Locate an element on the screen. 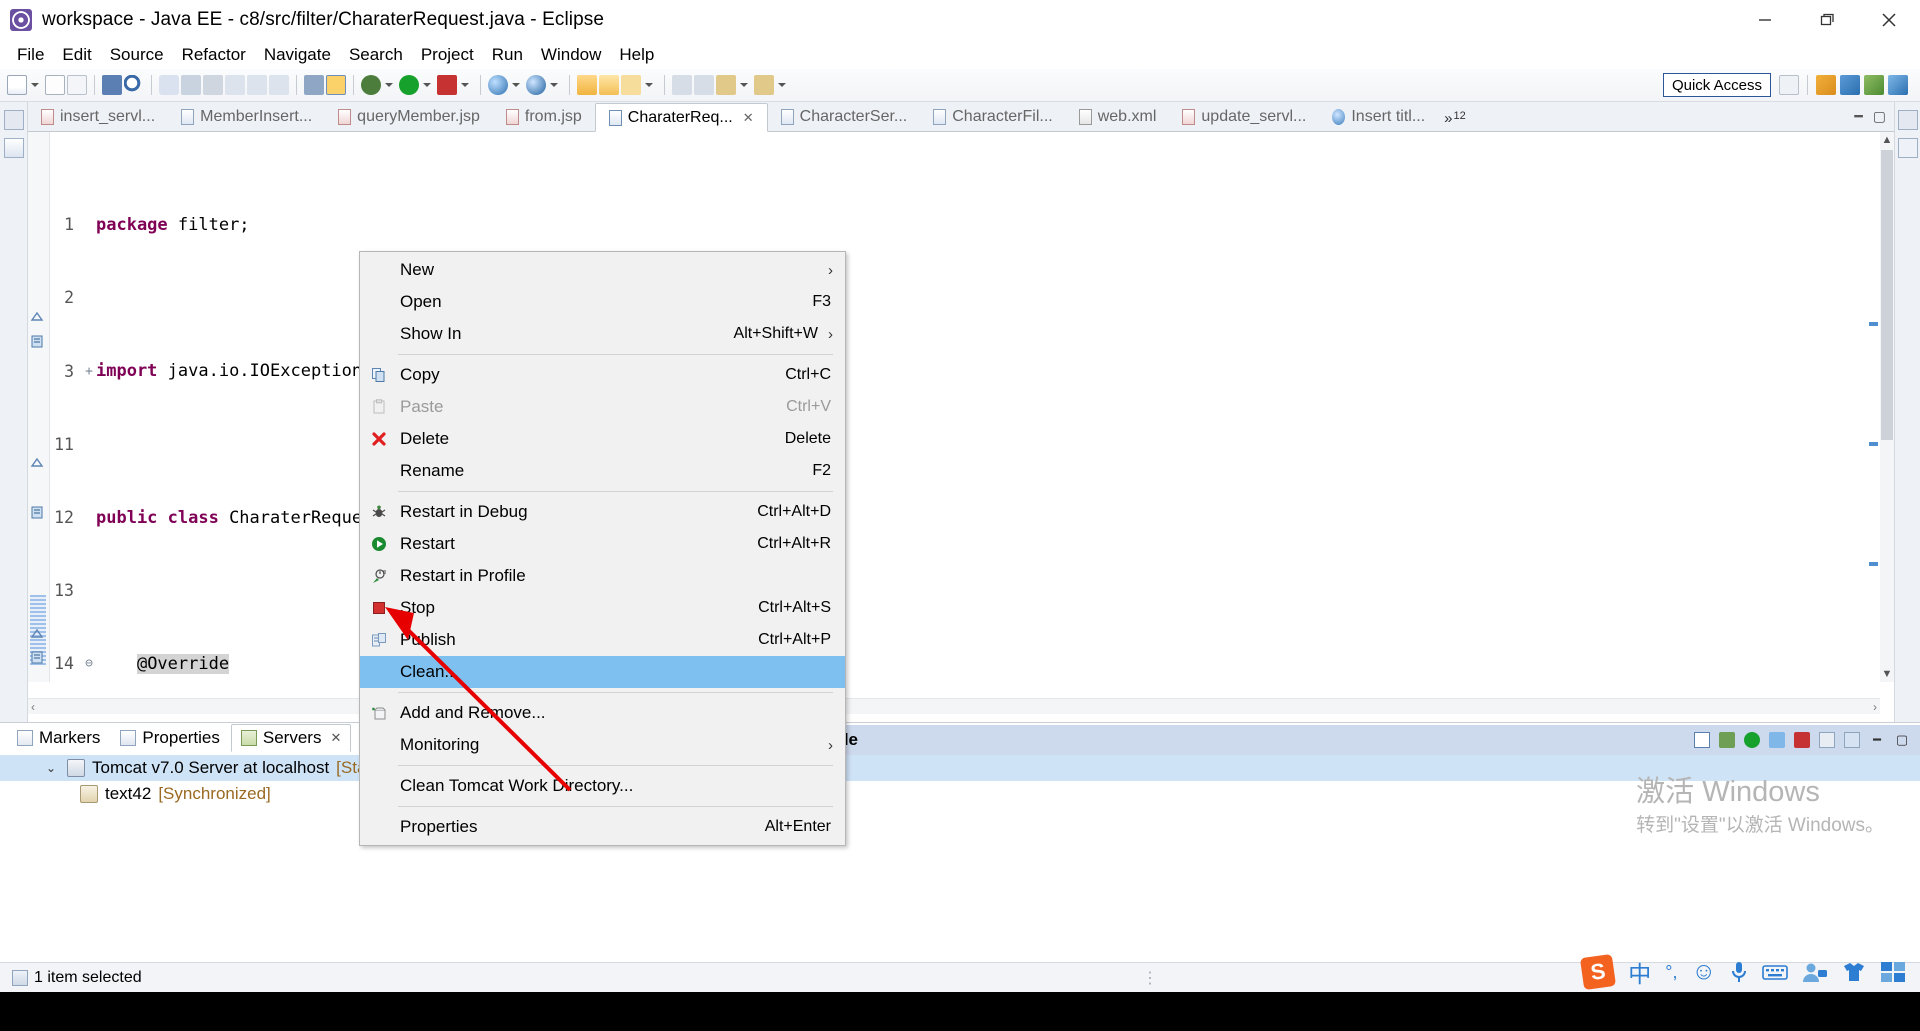 The image size is (1920, 1031). scroll-down-arrow-icon: ▼ is located at coordinates (1887, 674).